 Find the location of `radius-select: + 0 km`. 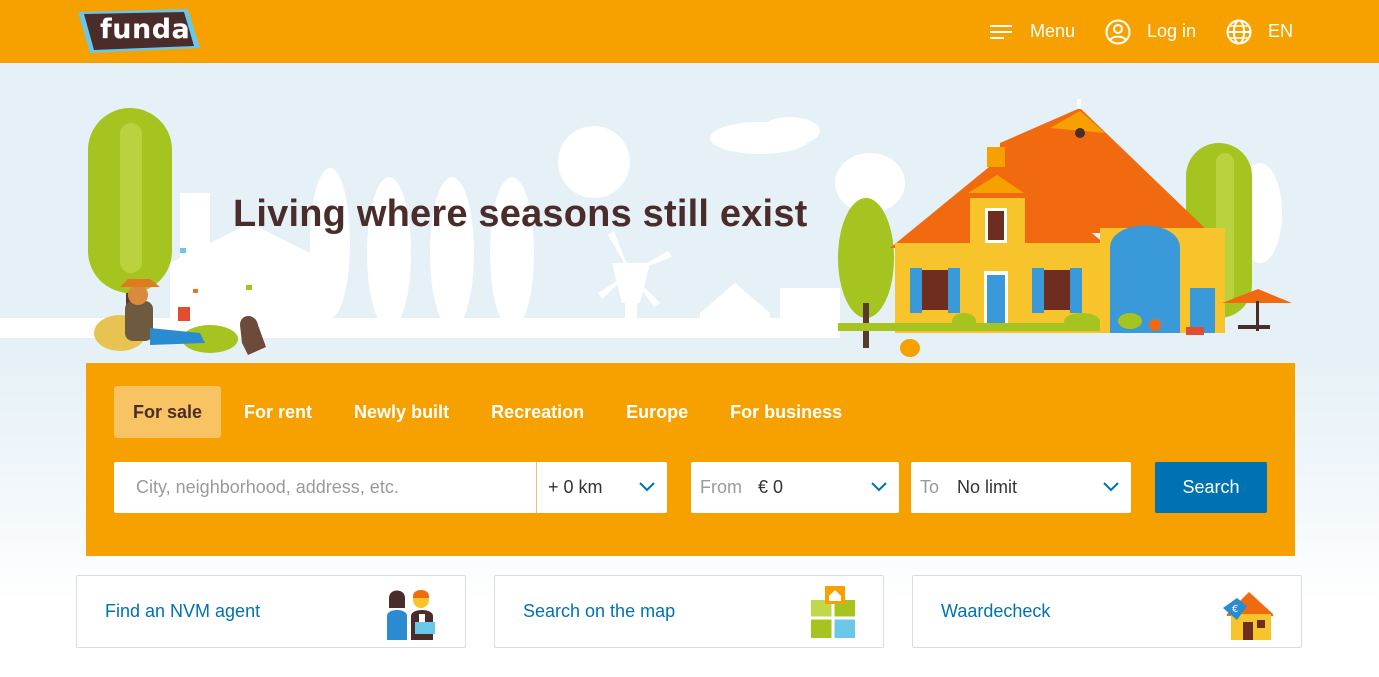

radius-select: + 0 km is located at coordinates (601, 487).